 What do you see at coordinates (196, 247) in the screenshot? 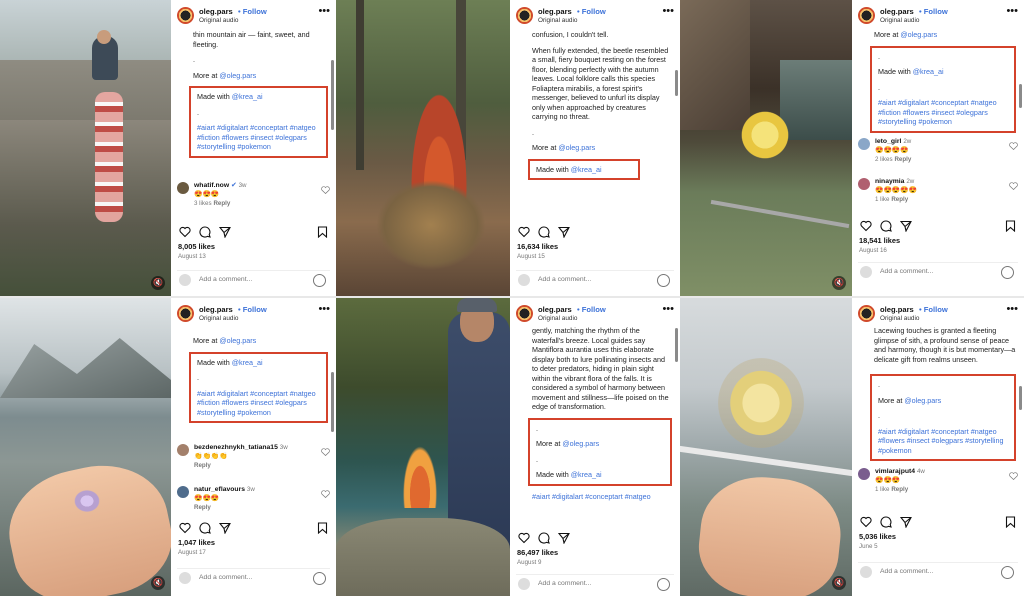
I see `likes-count: 8,005 likes` at bounding box center [196, 247].